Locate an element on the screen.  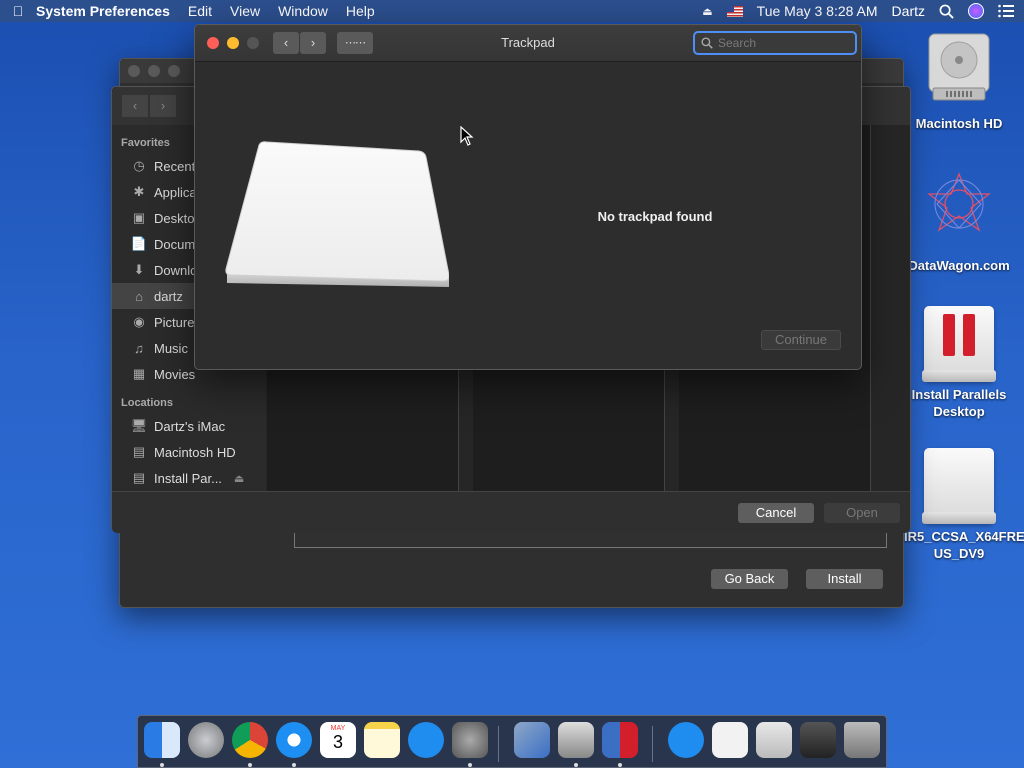
computer-icon: 🖥 is located at coordinates (139, 425).